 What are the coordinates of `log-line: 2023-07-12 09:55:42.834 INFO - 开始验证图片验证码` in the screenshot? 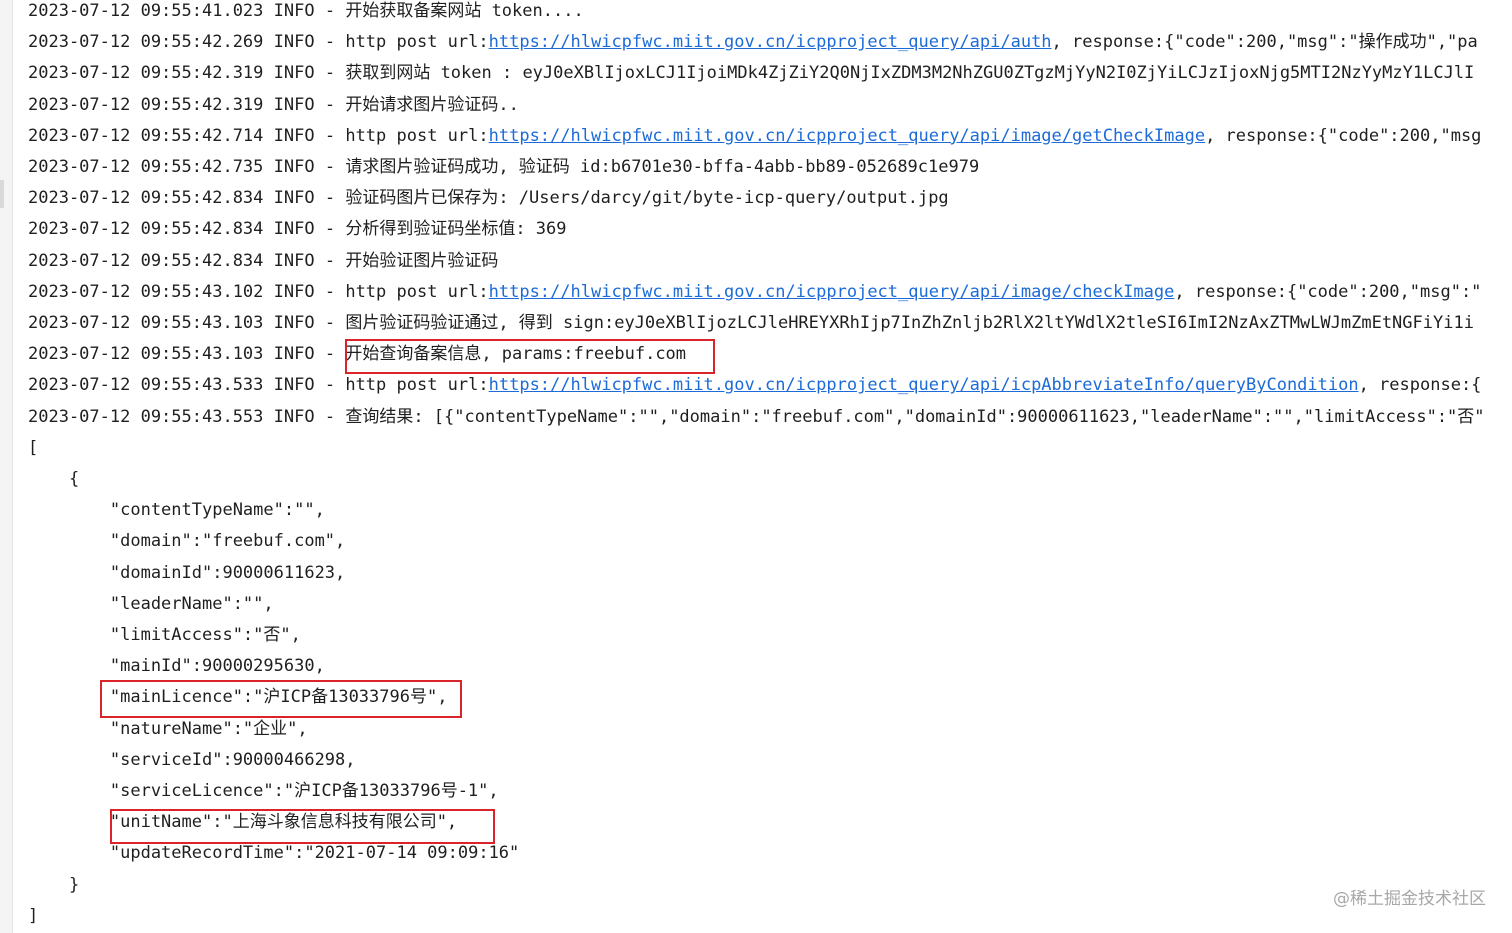 It's located at (263, 265).